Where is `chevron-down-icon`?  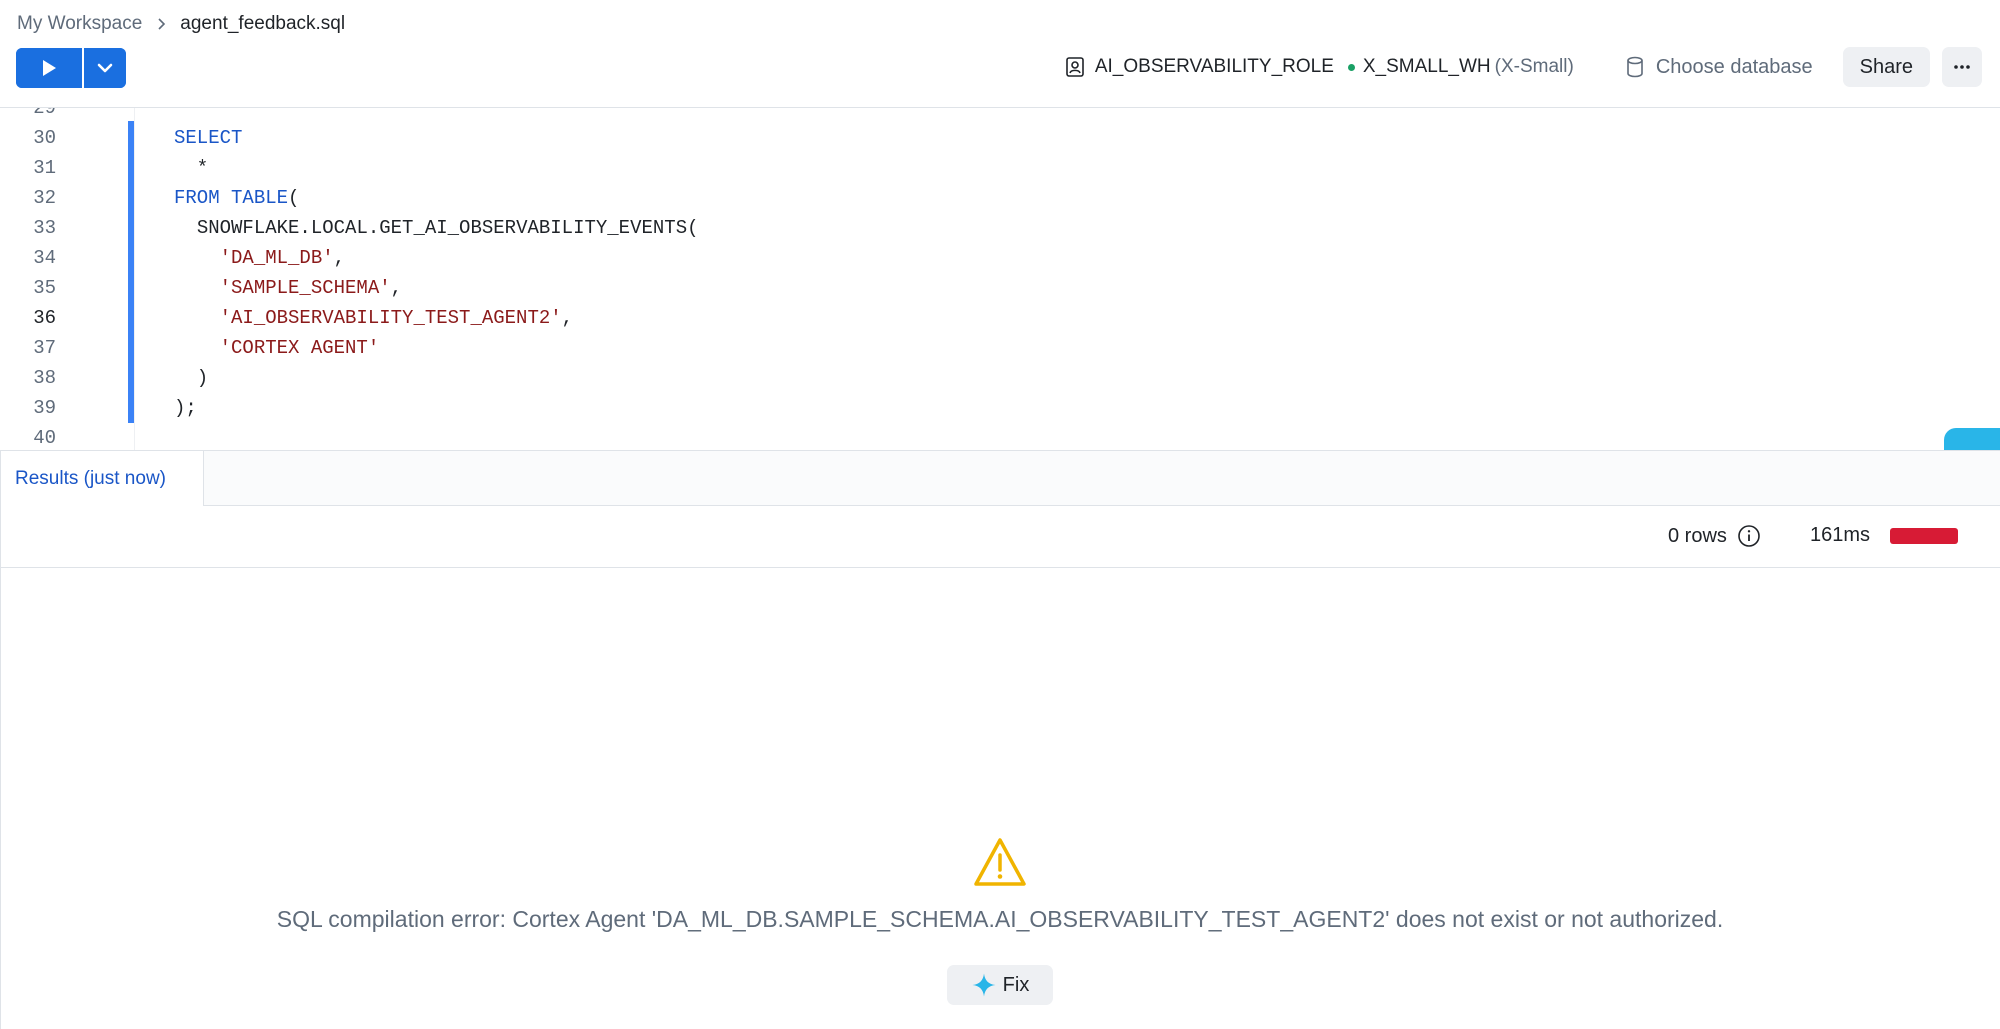
chevron-down-icon is located at coordinates (105, 68).